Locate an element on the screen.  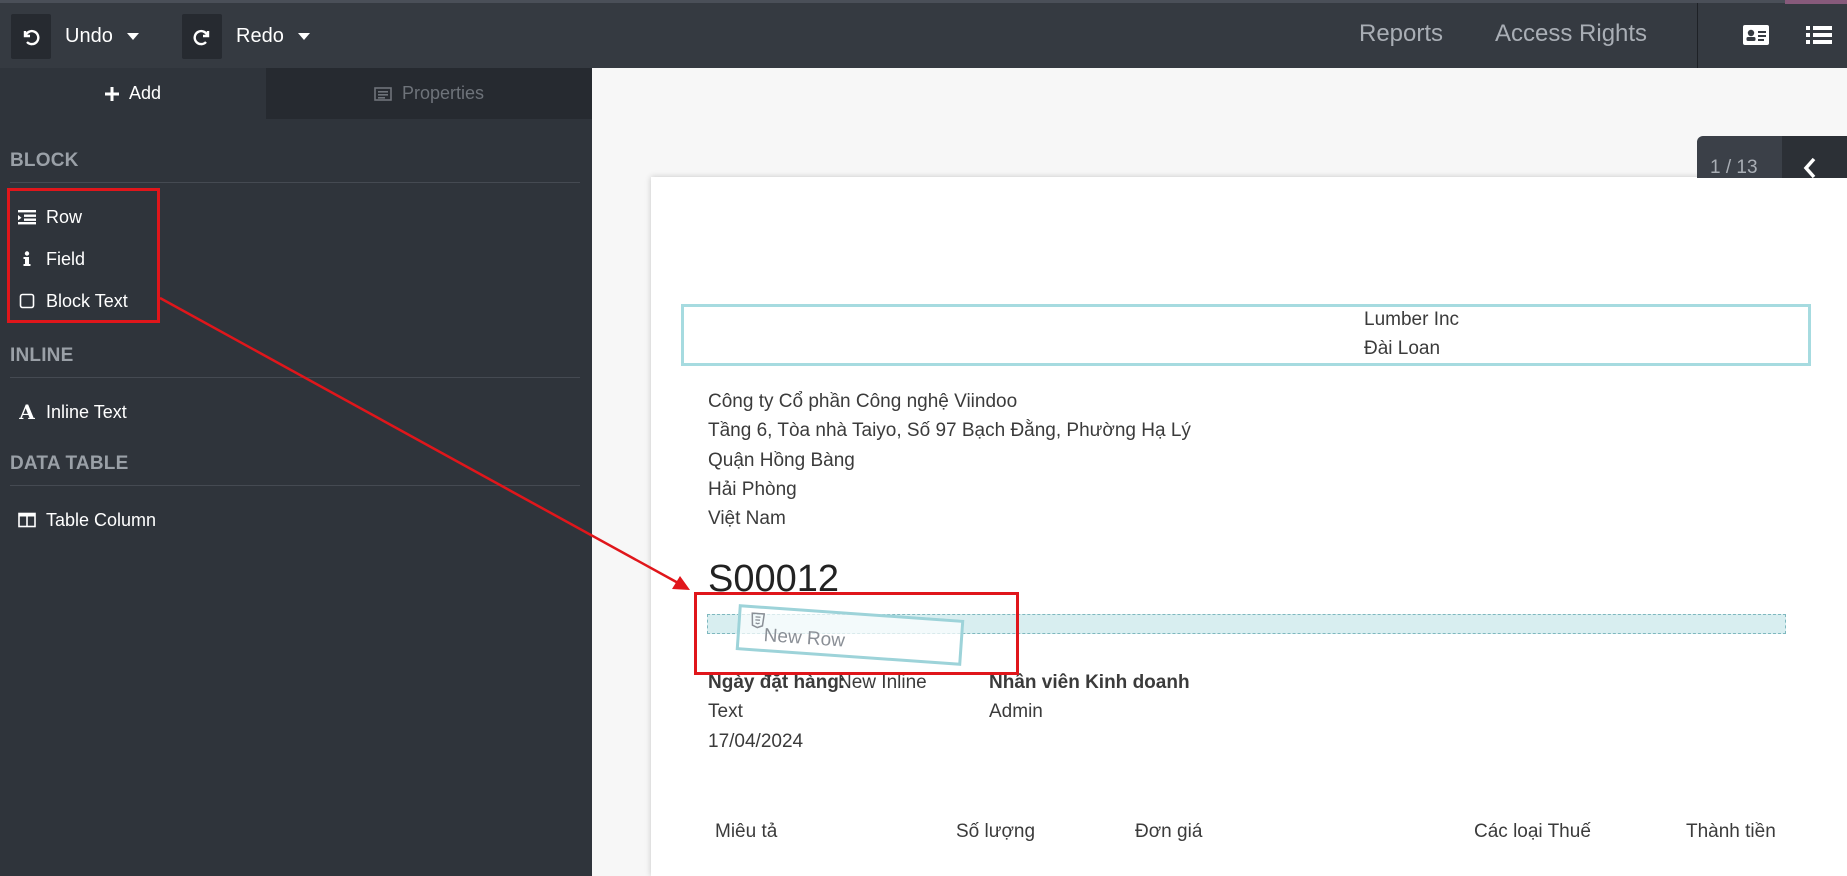
salesperson-value: Admin is located at coordinates (1016, 711).